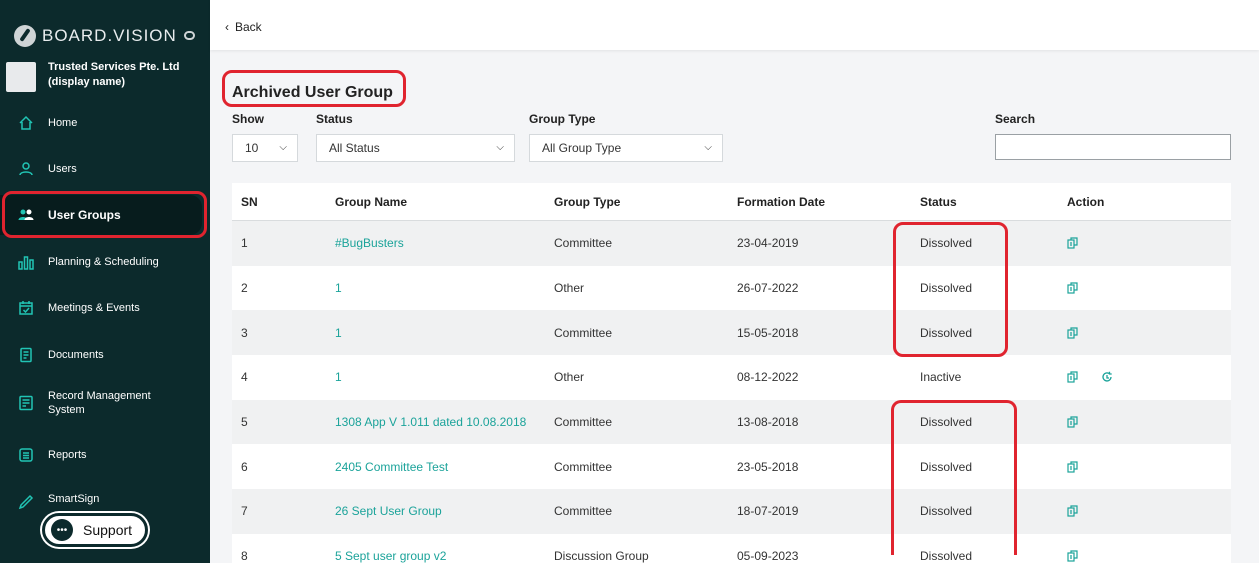 This screenshot has width=1259, height=563. What do you see at coordinates (74, 499) in the screenshot?
I see `sidebar-item-label: SmartSign` at bounding box center [74, 499].